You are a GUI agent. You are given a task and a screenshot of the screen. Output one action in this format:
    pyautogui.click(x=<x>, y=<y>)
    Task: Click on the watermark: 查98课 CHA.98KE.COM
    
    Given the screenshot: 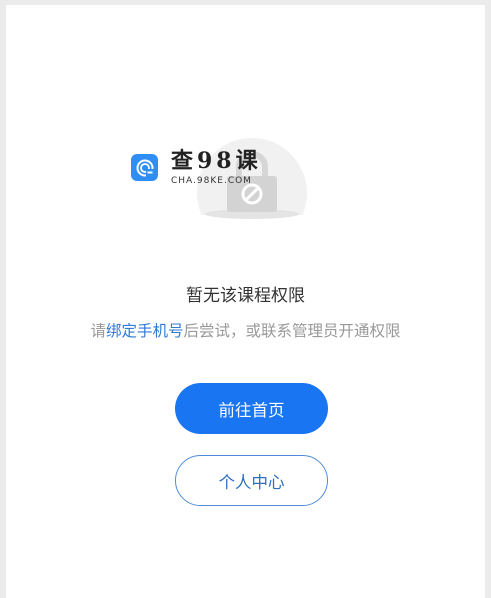 What is the action you would take?
    pyautogui.click(x=196, y=167)
    